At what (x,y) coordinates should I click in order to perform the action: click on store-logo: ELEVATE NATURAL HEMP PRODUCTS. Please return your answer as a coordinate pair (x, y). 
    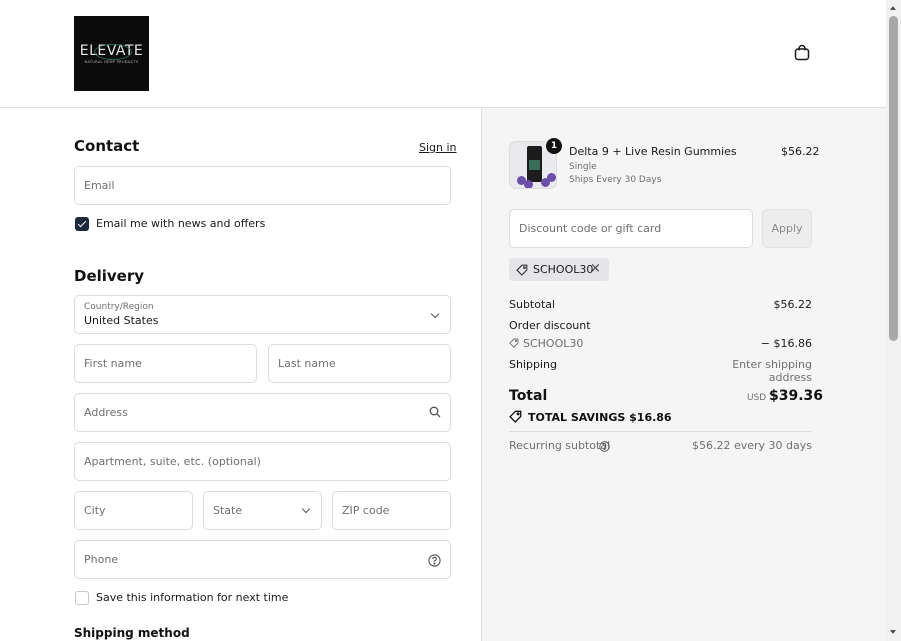
    Looking at the image, I should click on (111, 53).